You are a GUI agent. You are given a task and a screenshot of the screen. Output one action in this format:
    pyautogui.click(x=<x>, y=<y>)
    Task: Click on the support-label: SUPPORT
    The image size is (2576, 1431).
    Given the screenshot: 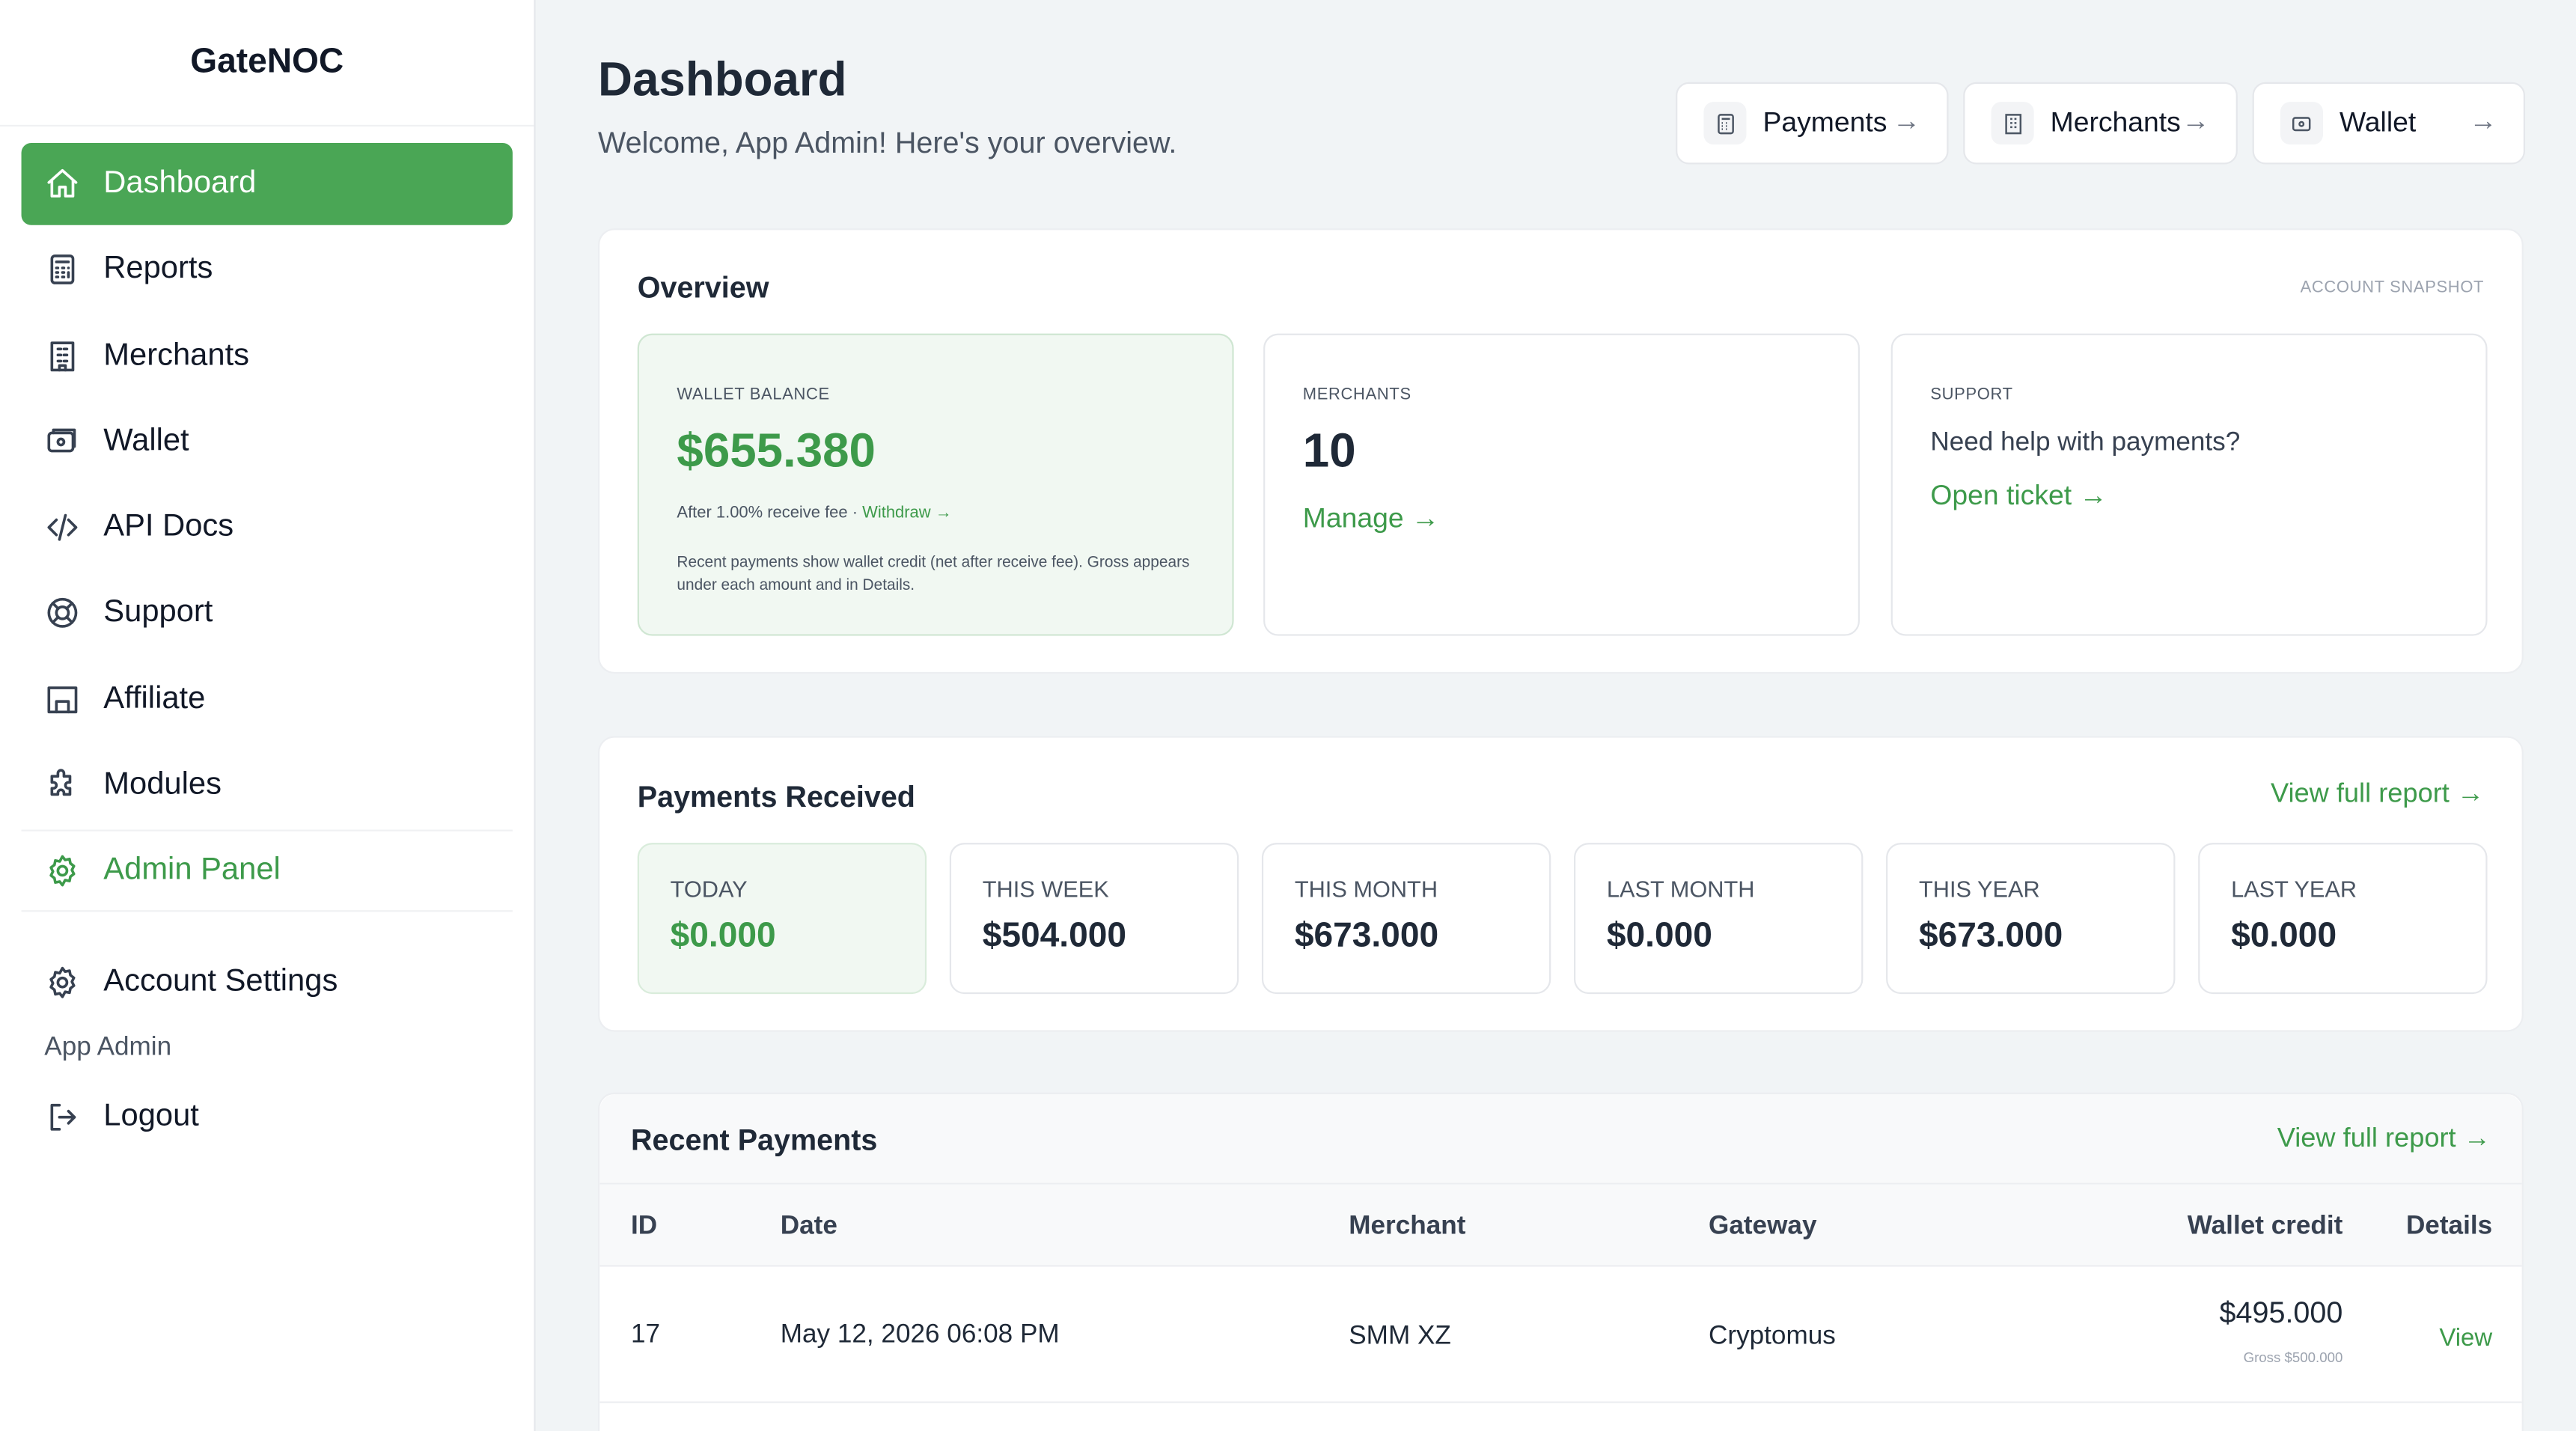 What is the action you would take?
    pyautogui.click(x=1971, y=395)
    